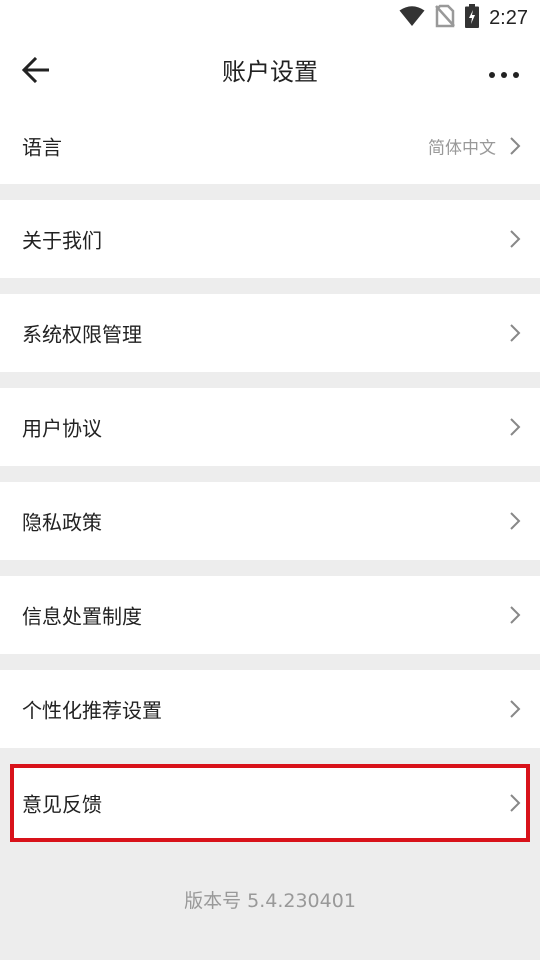 The image size is (540, 960). Describe the element at coordinates (270, 709) in the screenshot. I see `settings-item-personalized-recommendations: 个性化推荐设置` at that location.